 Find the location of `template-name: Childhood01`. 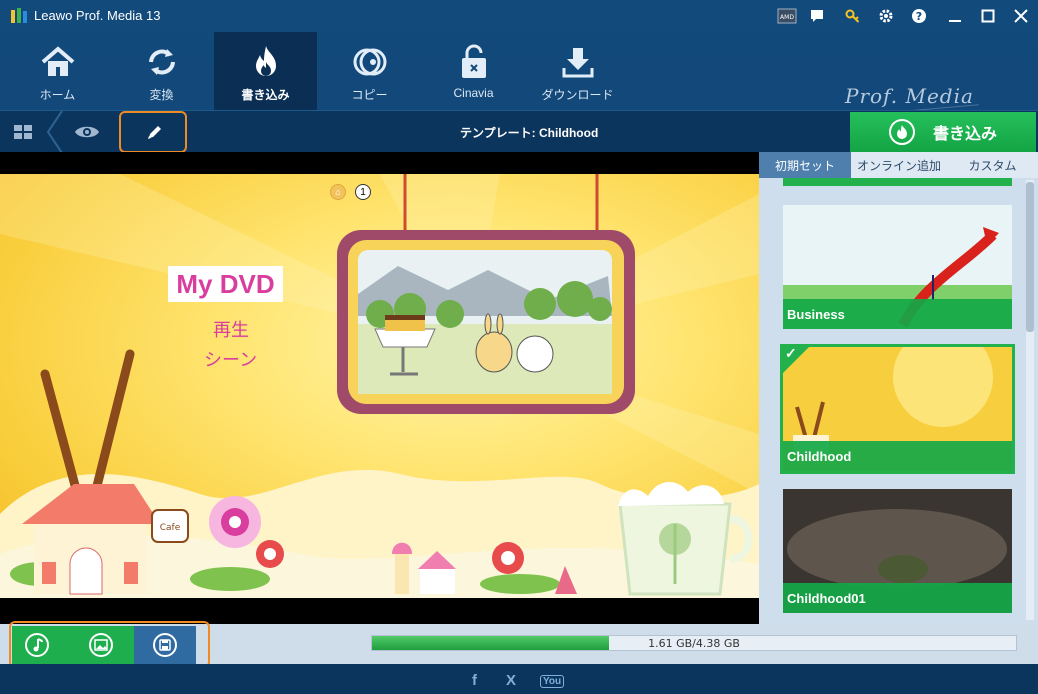

template-name: Childhood01 is located at coordinates (897, 598).